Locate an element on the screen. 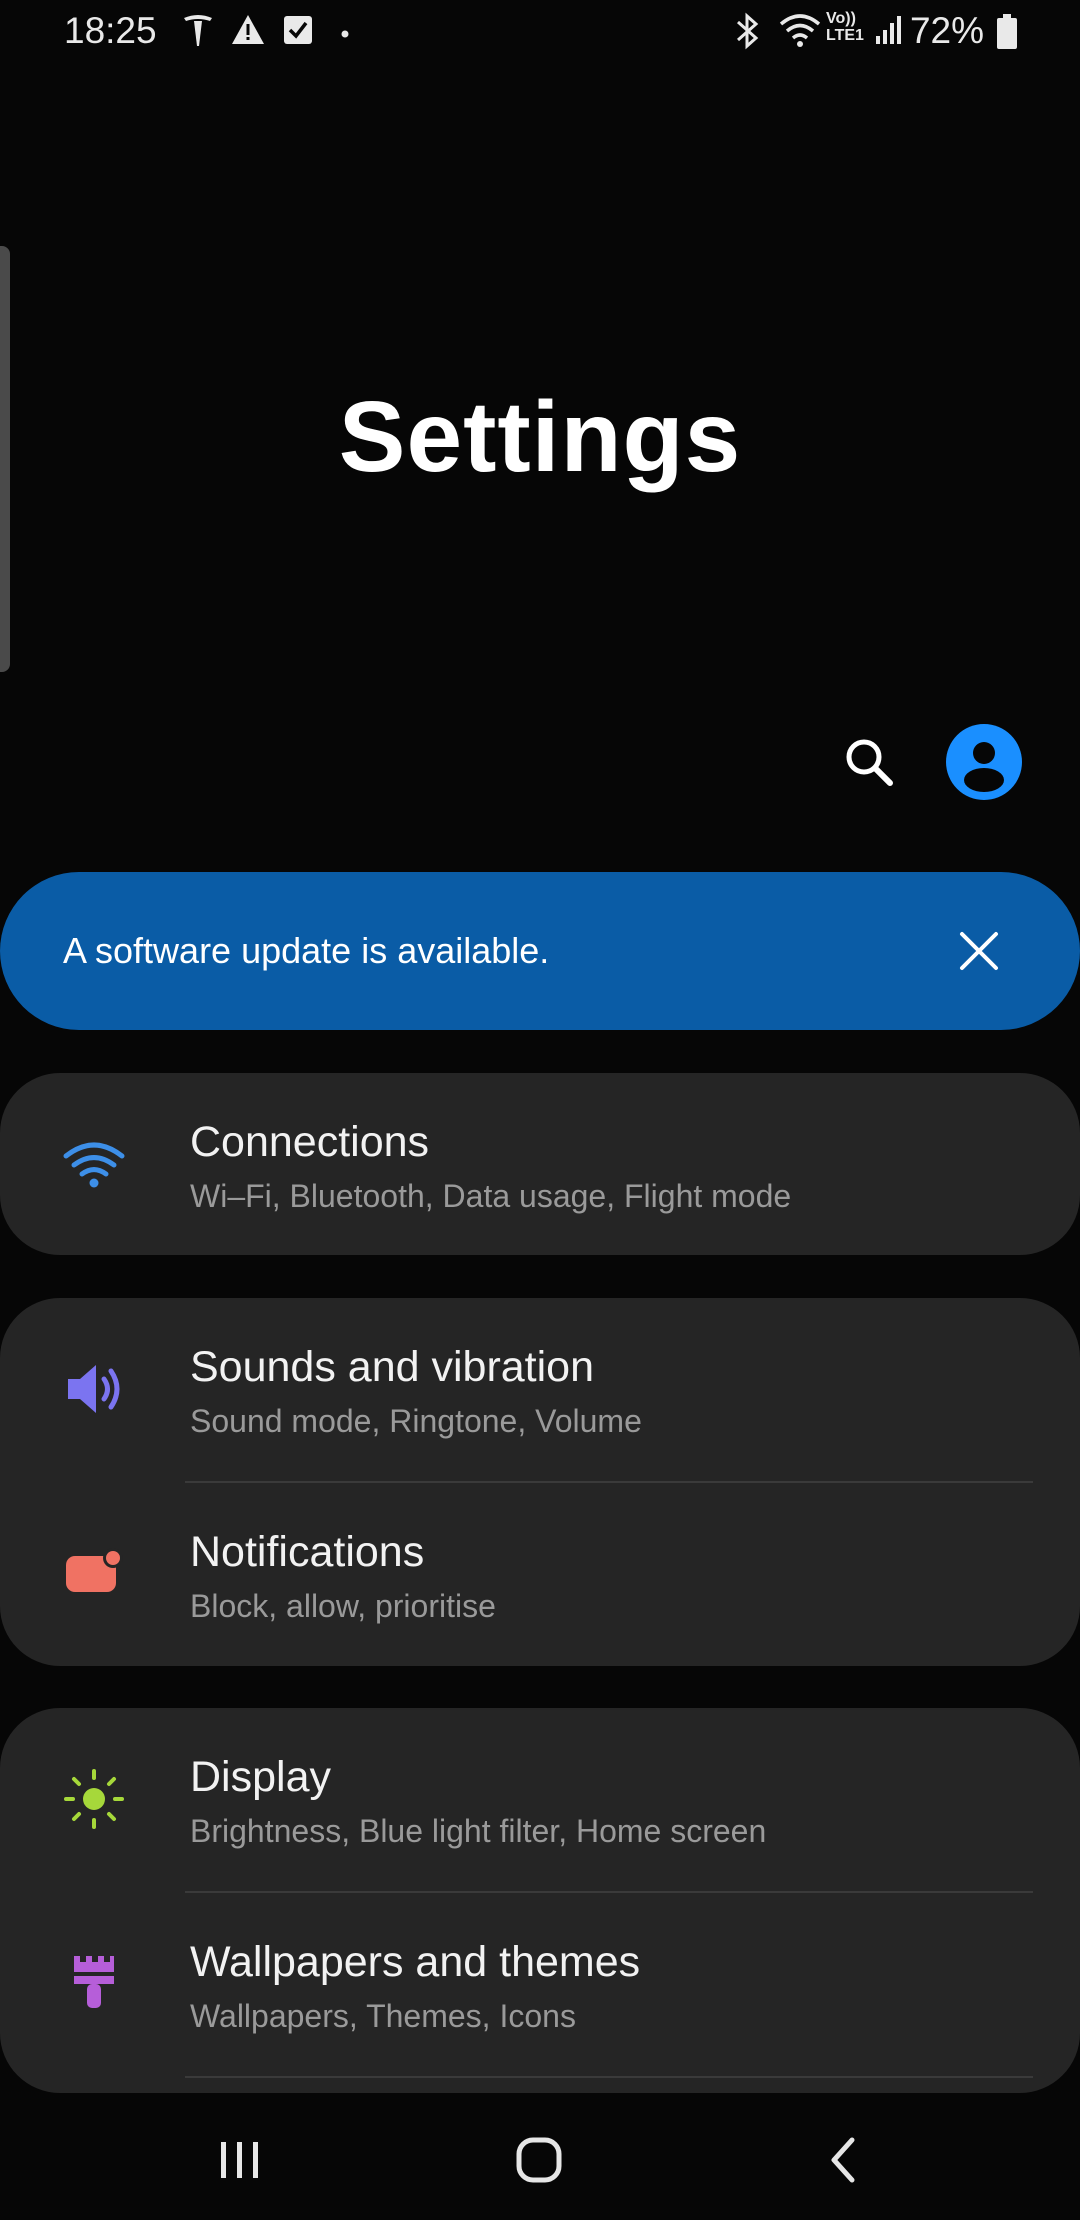  settings-item-subtitle: Block, allow, prioritise is located at coordinates (343, 1606).